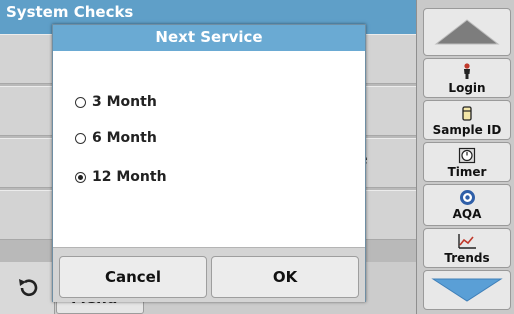 Image resolution: width=514 pixels, height=314 pixels. What do you see at coordinates (467, 214) in the screenshot?
I see `aqa-label: AQA` at bounding box center [467, 214].